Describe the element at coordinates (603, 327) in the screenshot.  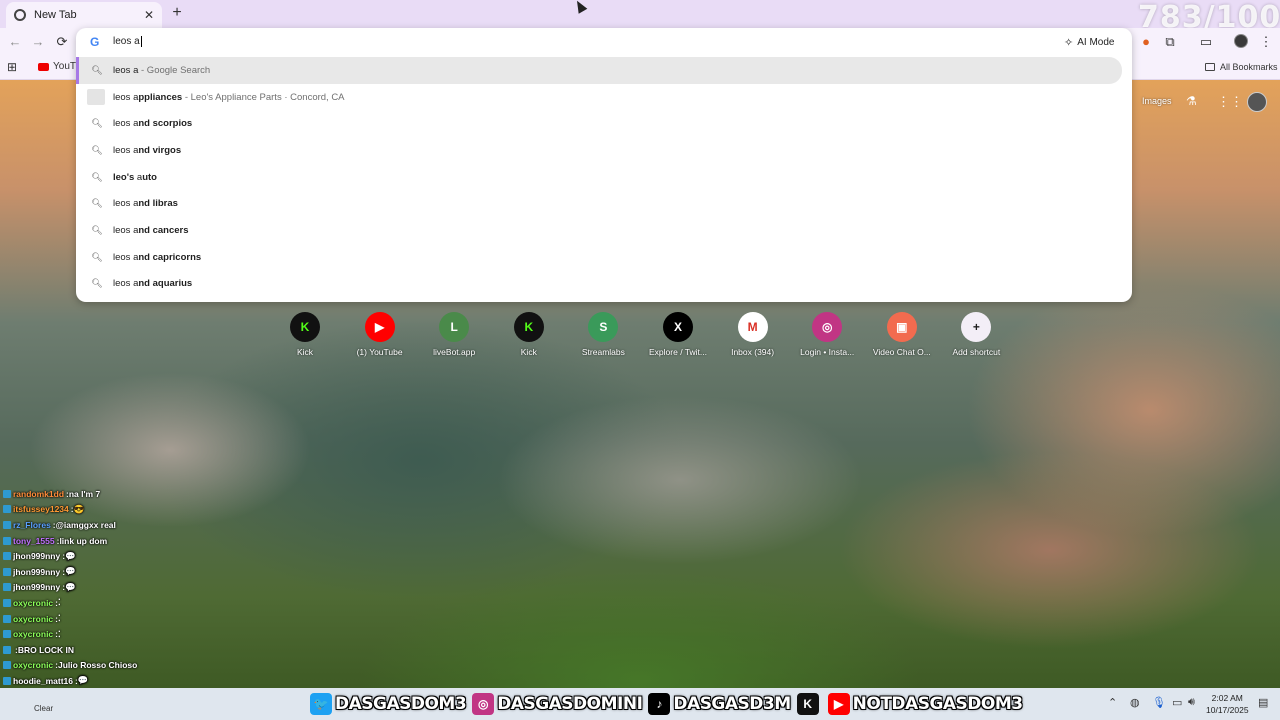
I see `shortcut-icon: S` at that location.